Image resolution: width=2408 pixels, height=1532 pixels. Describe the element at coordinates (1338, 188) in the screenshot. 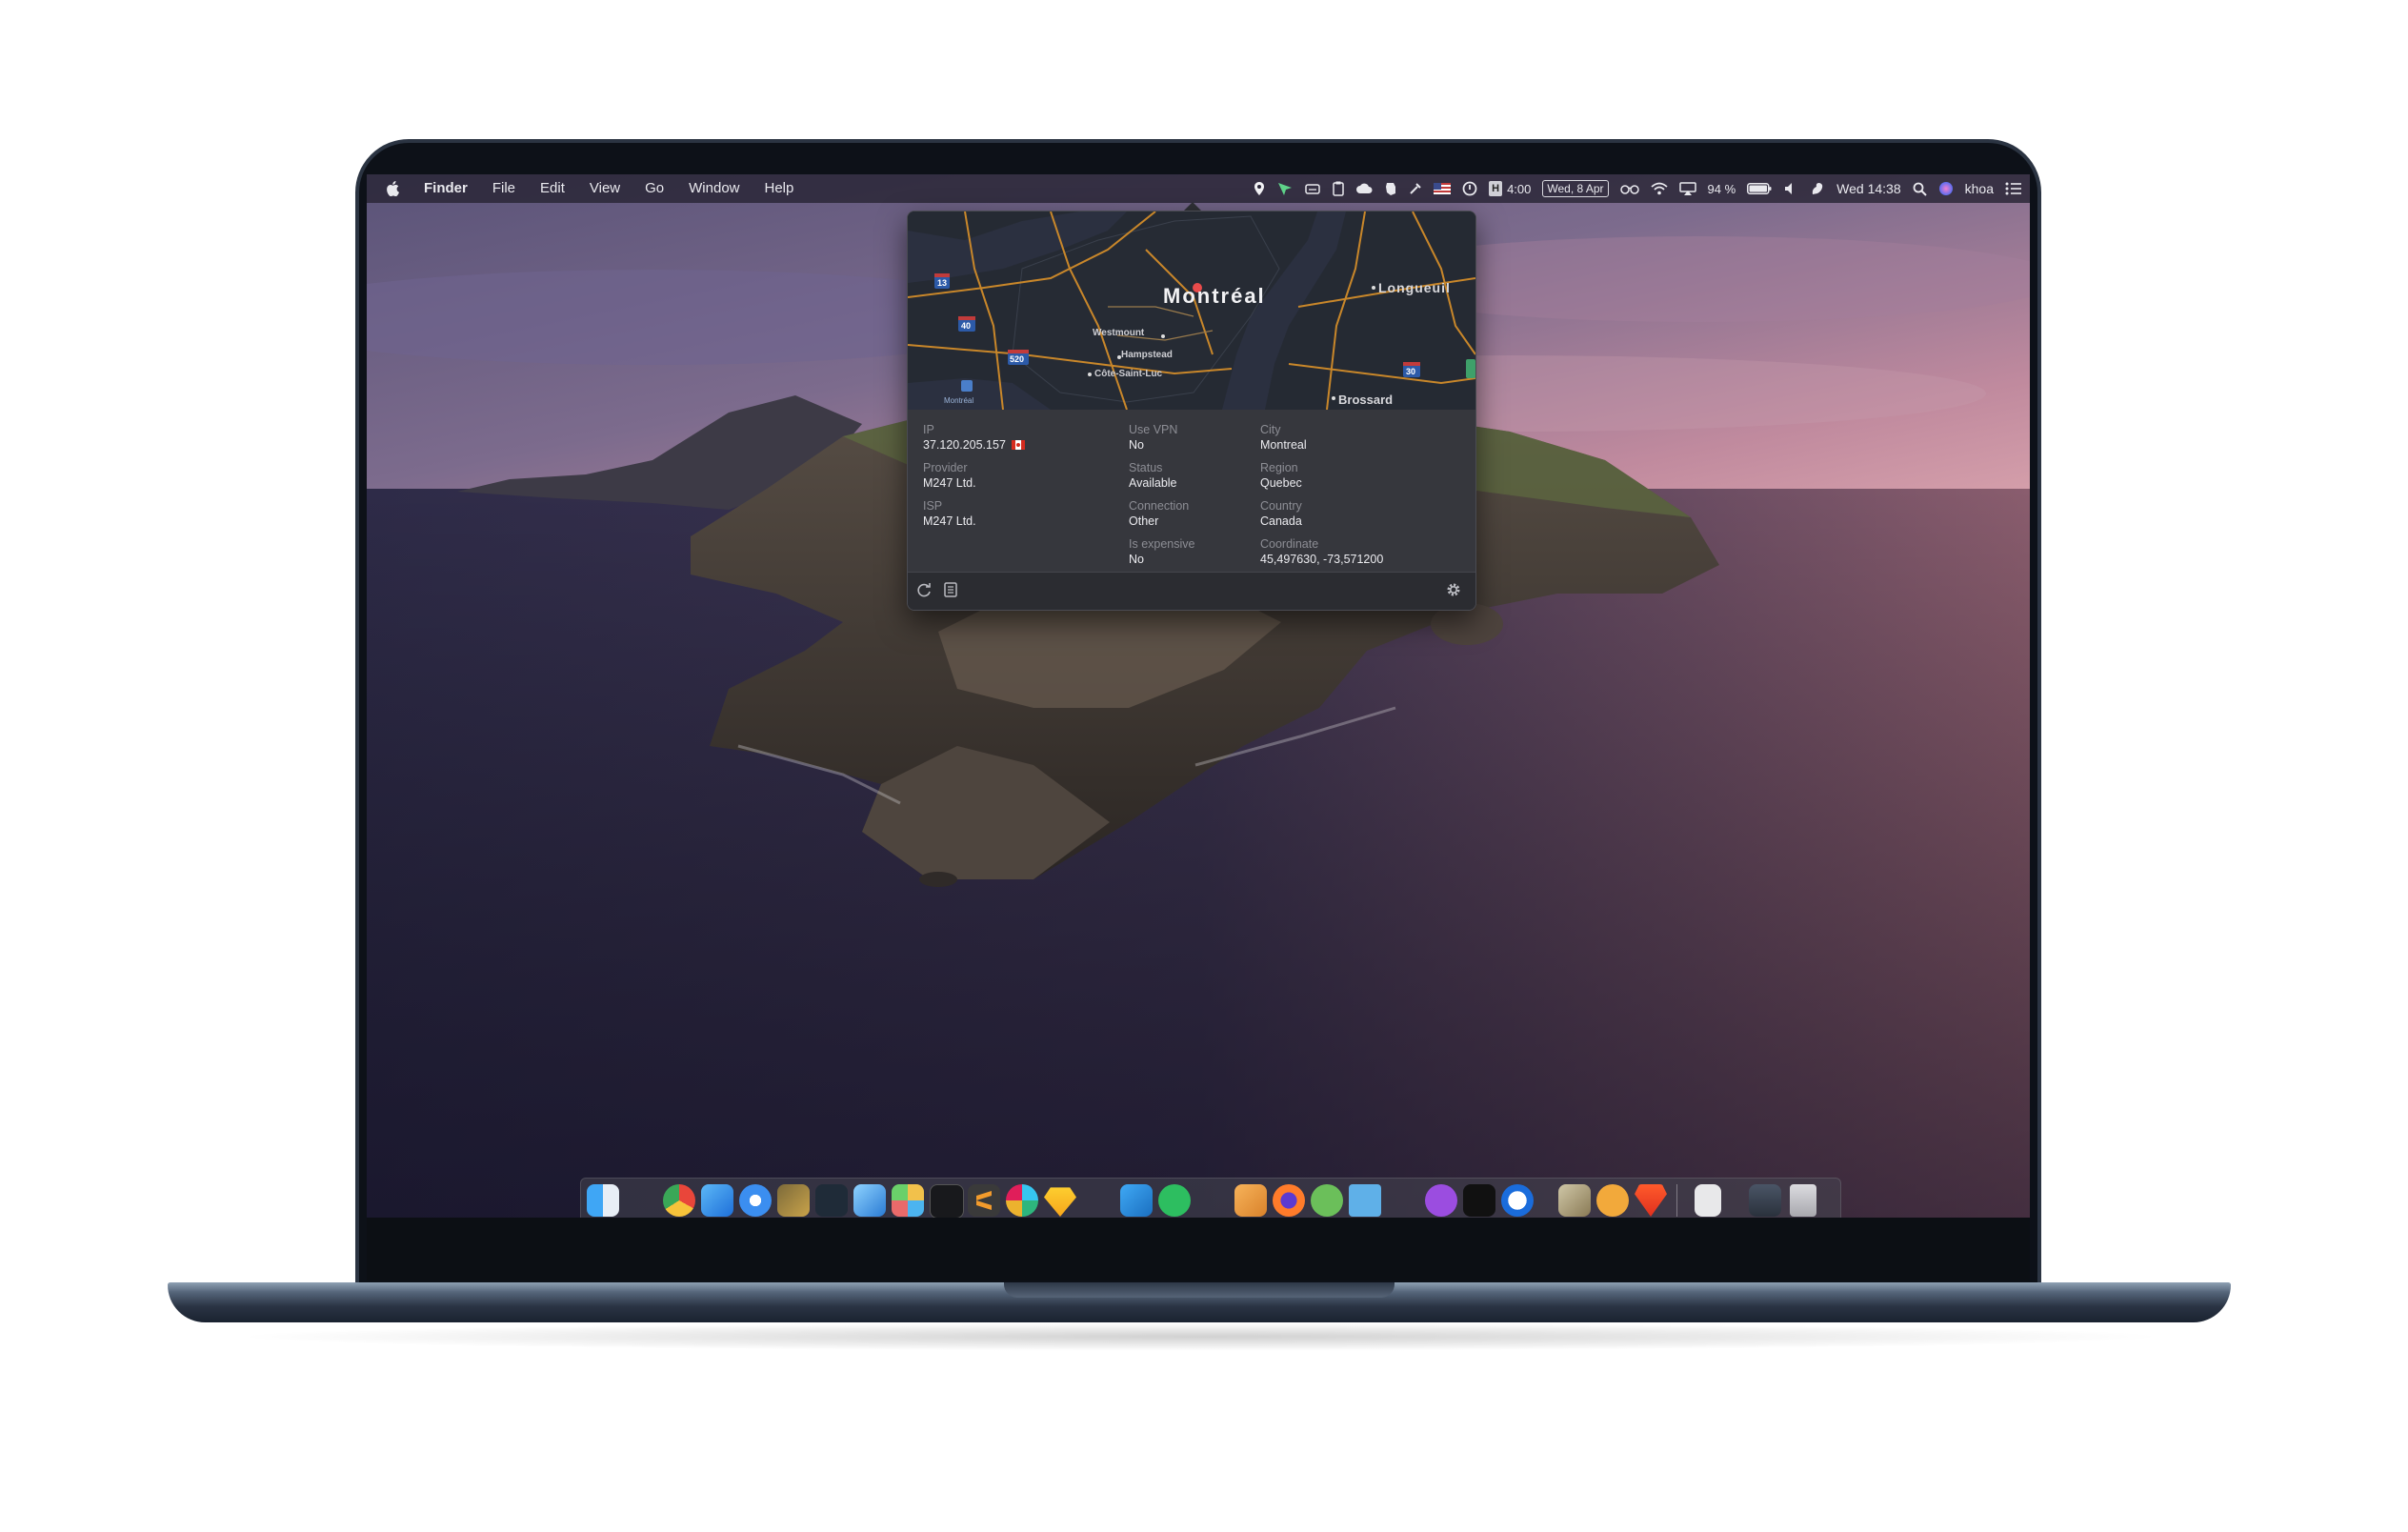

I see `clipboard-icon` at that location.